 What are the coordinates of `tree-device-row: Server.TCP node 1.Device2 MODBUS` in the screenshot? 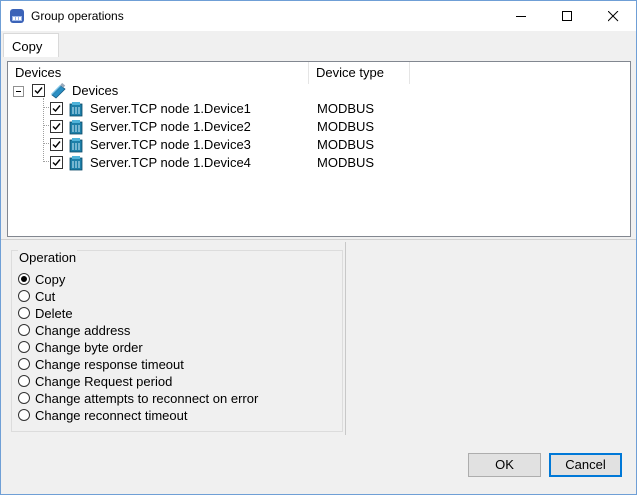 It's located at (308, 127).